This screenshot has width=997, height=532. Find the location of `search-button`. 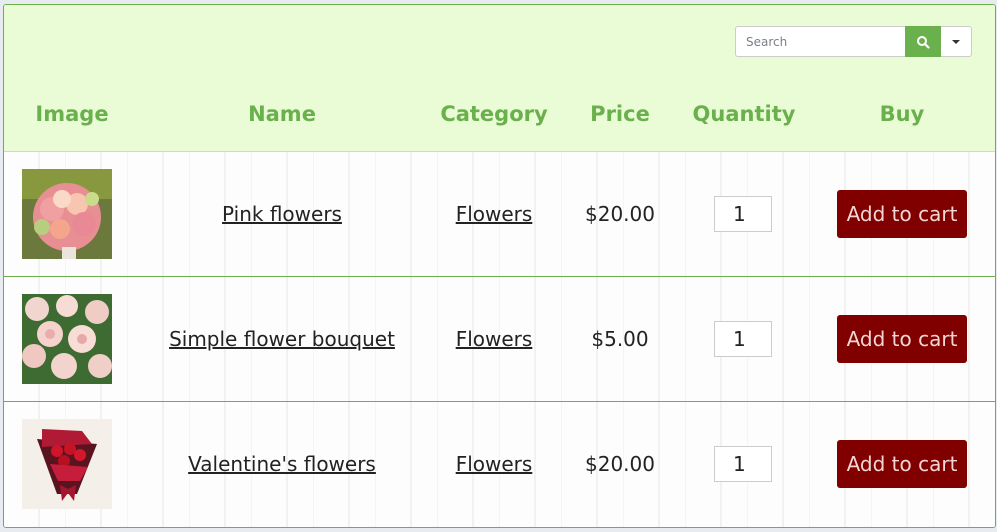

search-button is located at coordinates (923, 41).